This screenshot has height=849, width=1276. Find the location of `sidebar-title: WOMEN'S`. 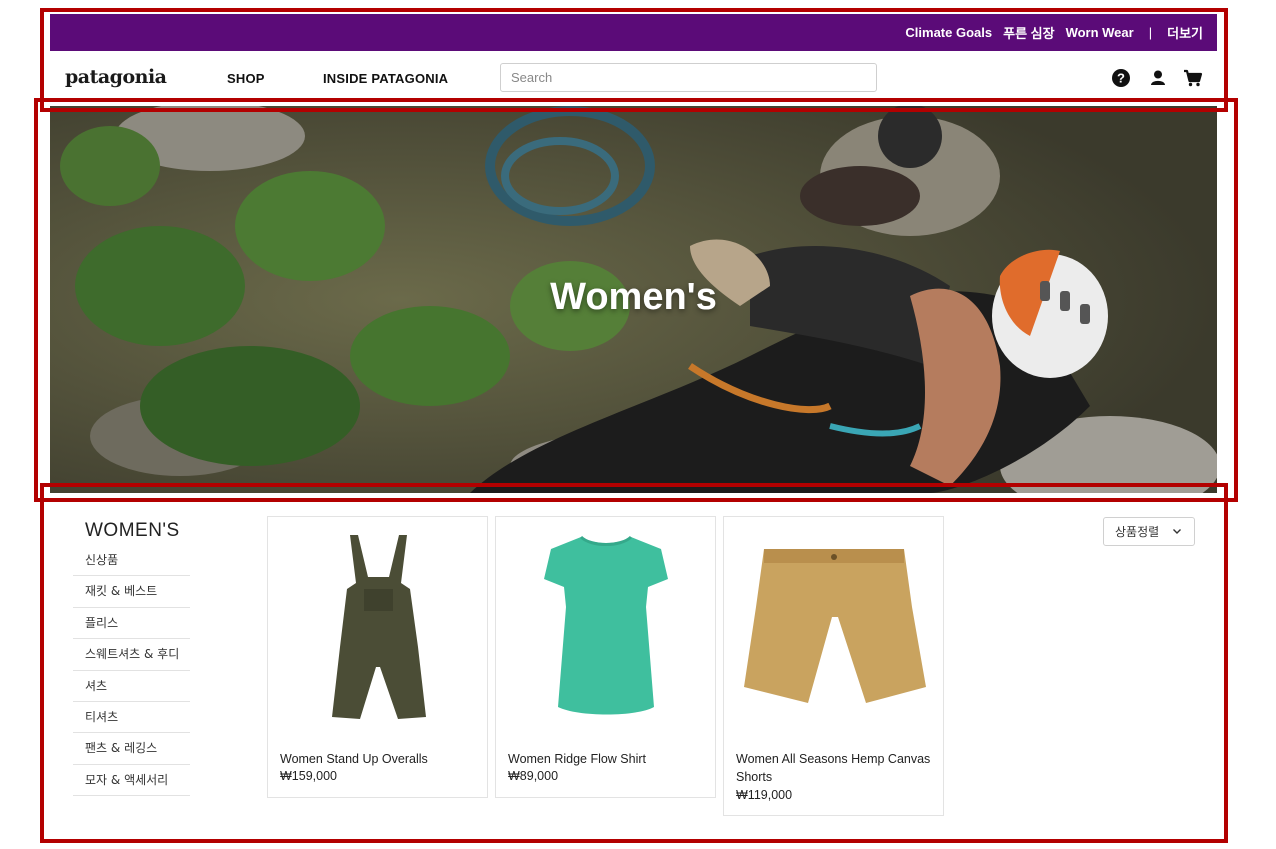

sidebar-title: WOMEN'S is located at coordinates (132, 530).